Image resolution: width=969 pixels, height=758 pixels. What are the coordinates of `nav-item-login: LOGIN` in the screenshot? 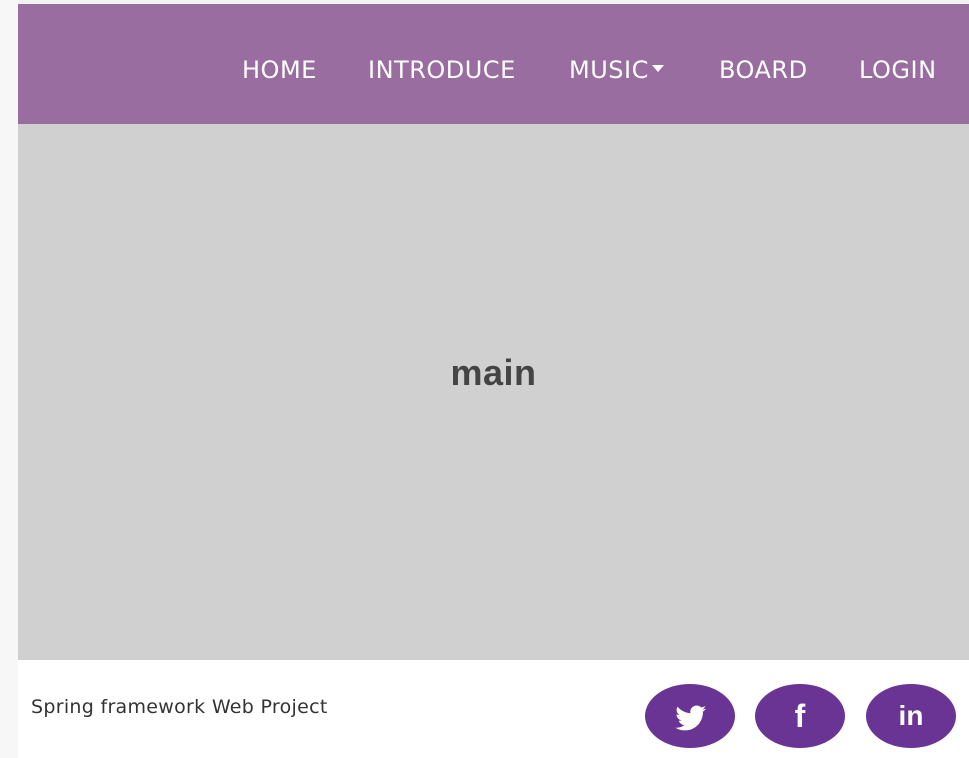 It's located at (898, 70).